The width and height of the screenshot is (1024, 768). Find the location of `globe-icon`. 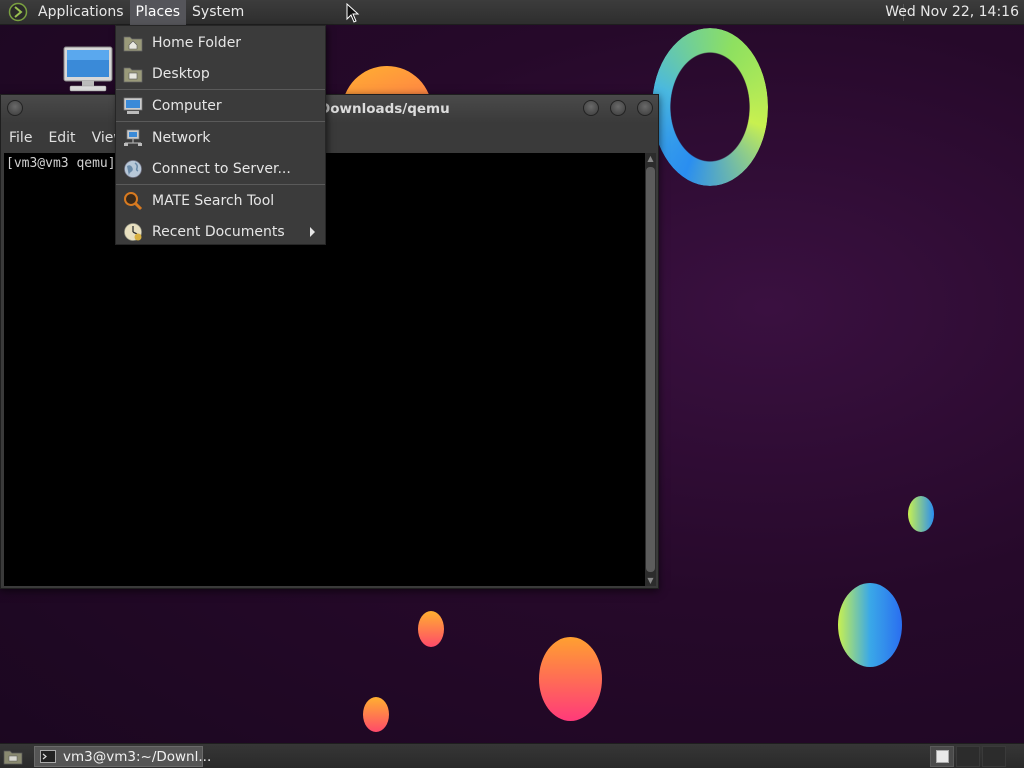

globe-icon is located at coordinates (133, 169).